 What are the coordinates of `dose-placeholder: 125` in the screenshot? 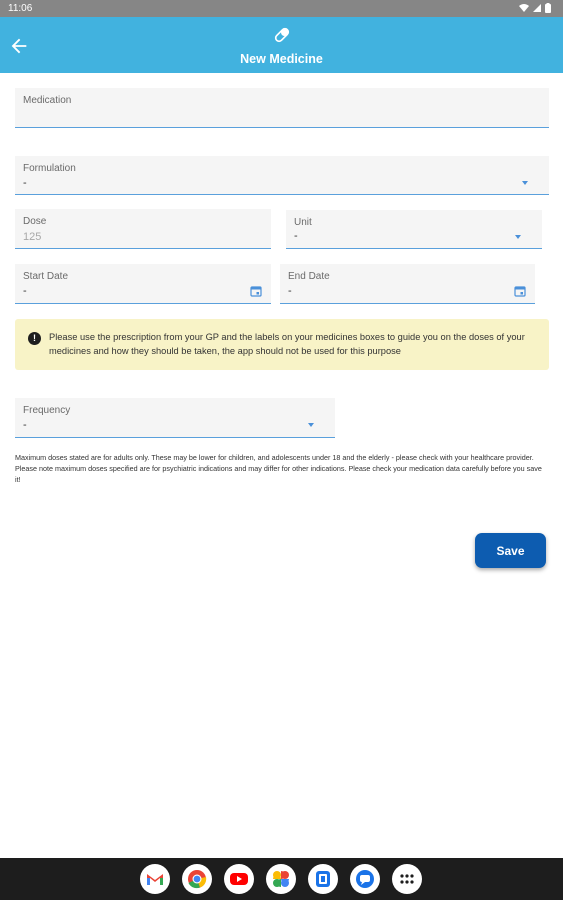 It's located at (32, 237).